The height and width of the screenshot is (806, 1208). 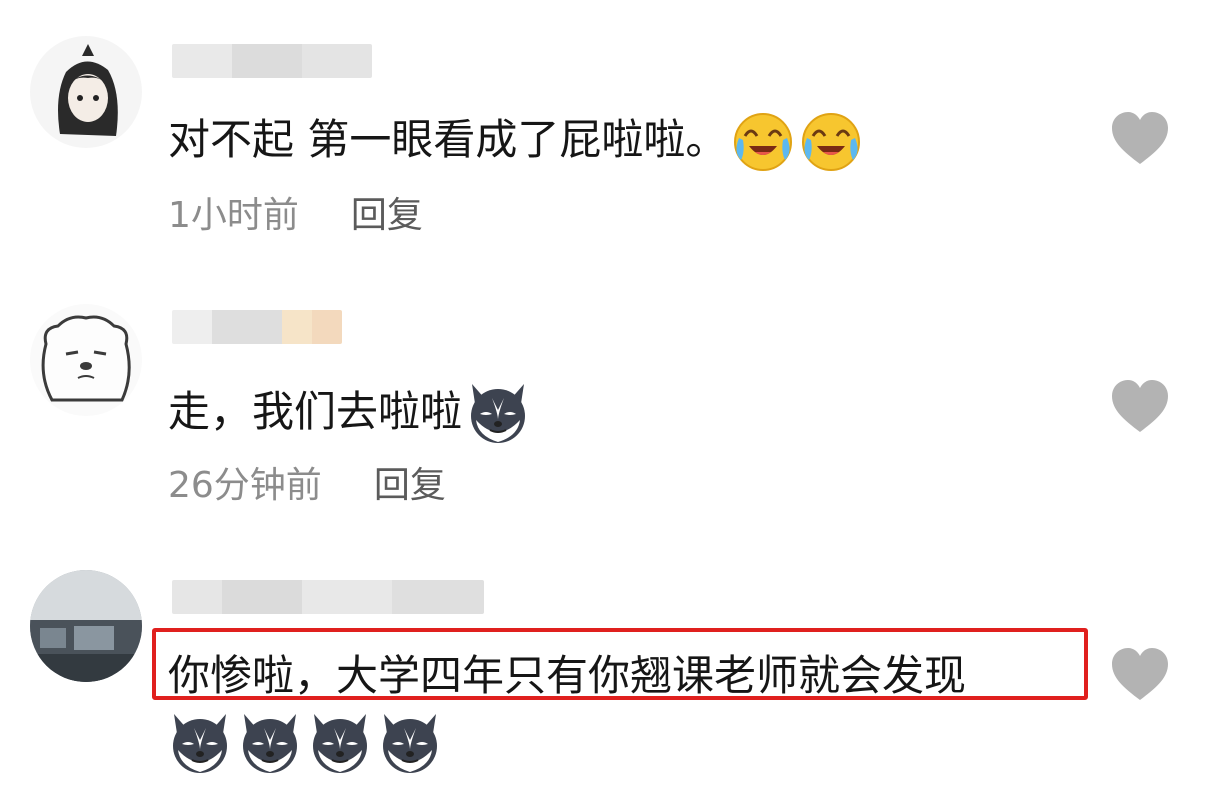 What do you see at coordinates (315, 411) in the screenshot?
I see `comment-text-content: 走，我们去啦啦` at bounding box center [315, 411].